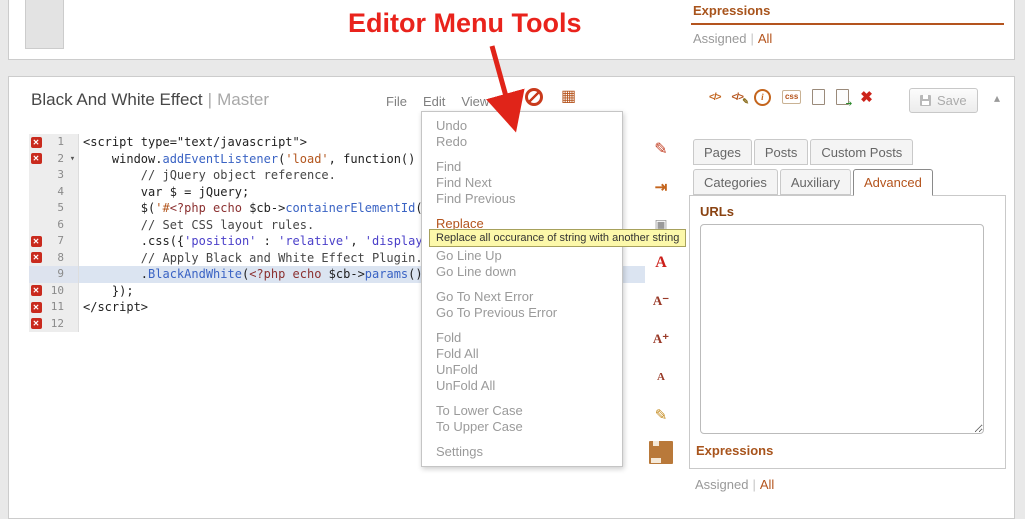  I want to click on code-segment: });, so click(108, 290).